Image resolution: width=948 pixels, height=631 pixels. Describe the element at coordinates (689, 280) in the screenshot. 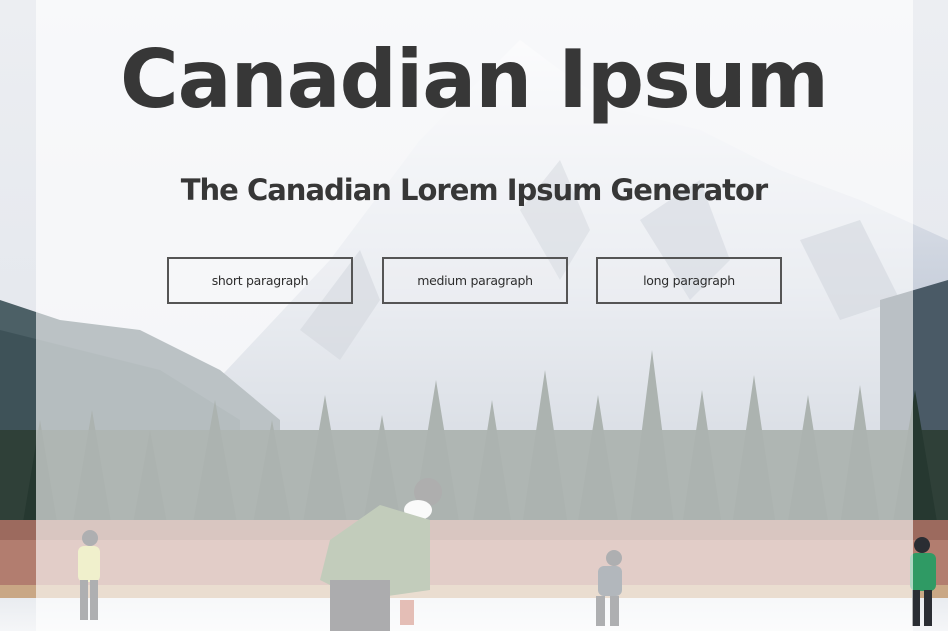

I see `long-paragraph-button: long paragraph` at that location.